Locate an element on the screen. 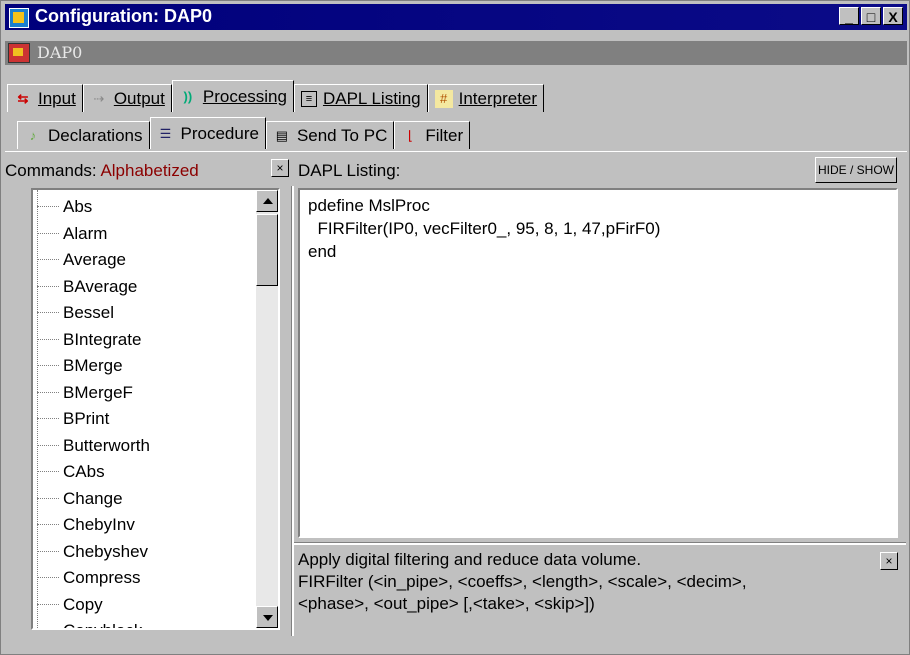 This screenshot has width=910, height=655. list-item: Bessel is located at coordinates (75, 313).